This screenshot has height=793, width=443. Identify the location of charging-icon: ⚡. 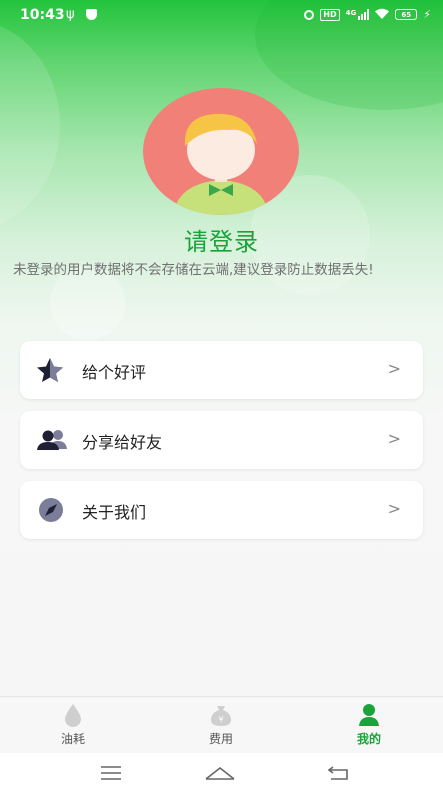
(427, 14).